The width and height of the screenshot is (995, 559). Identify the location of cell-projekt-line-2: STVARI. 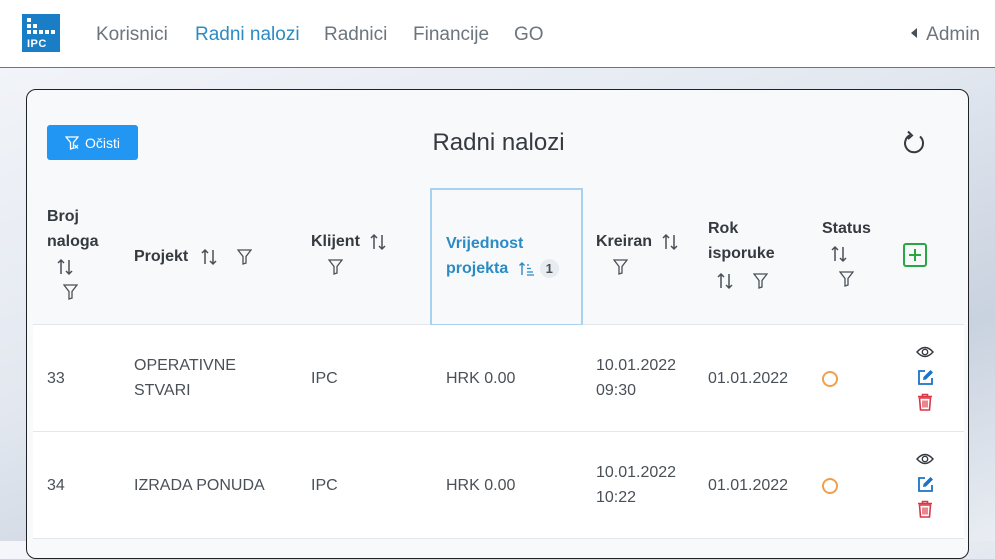
(162, 390).